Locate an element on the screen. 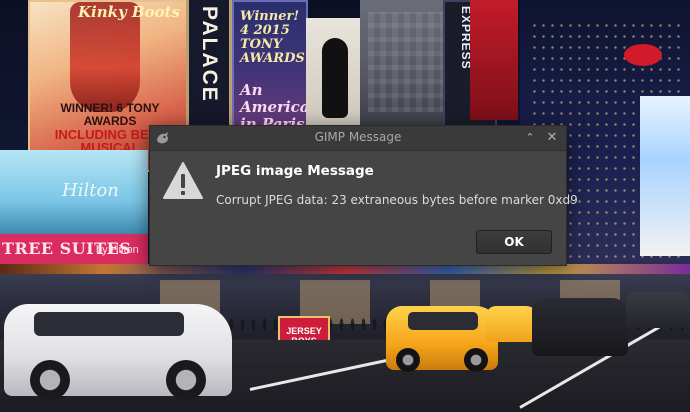 The width and height of the screenshot is (690, 412). red-billboard is located at coordinates (494, 60).